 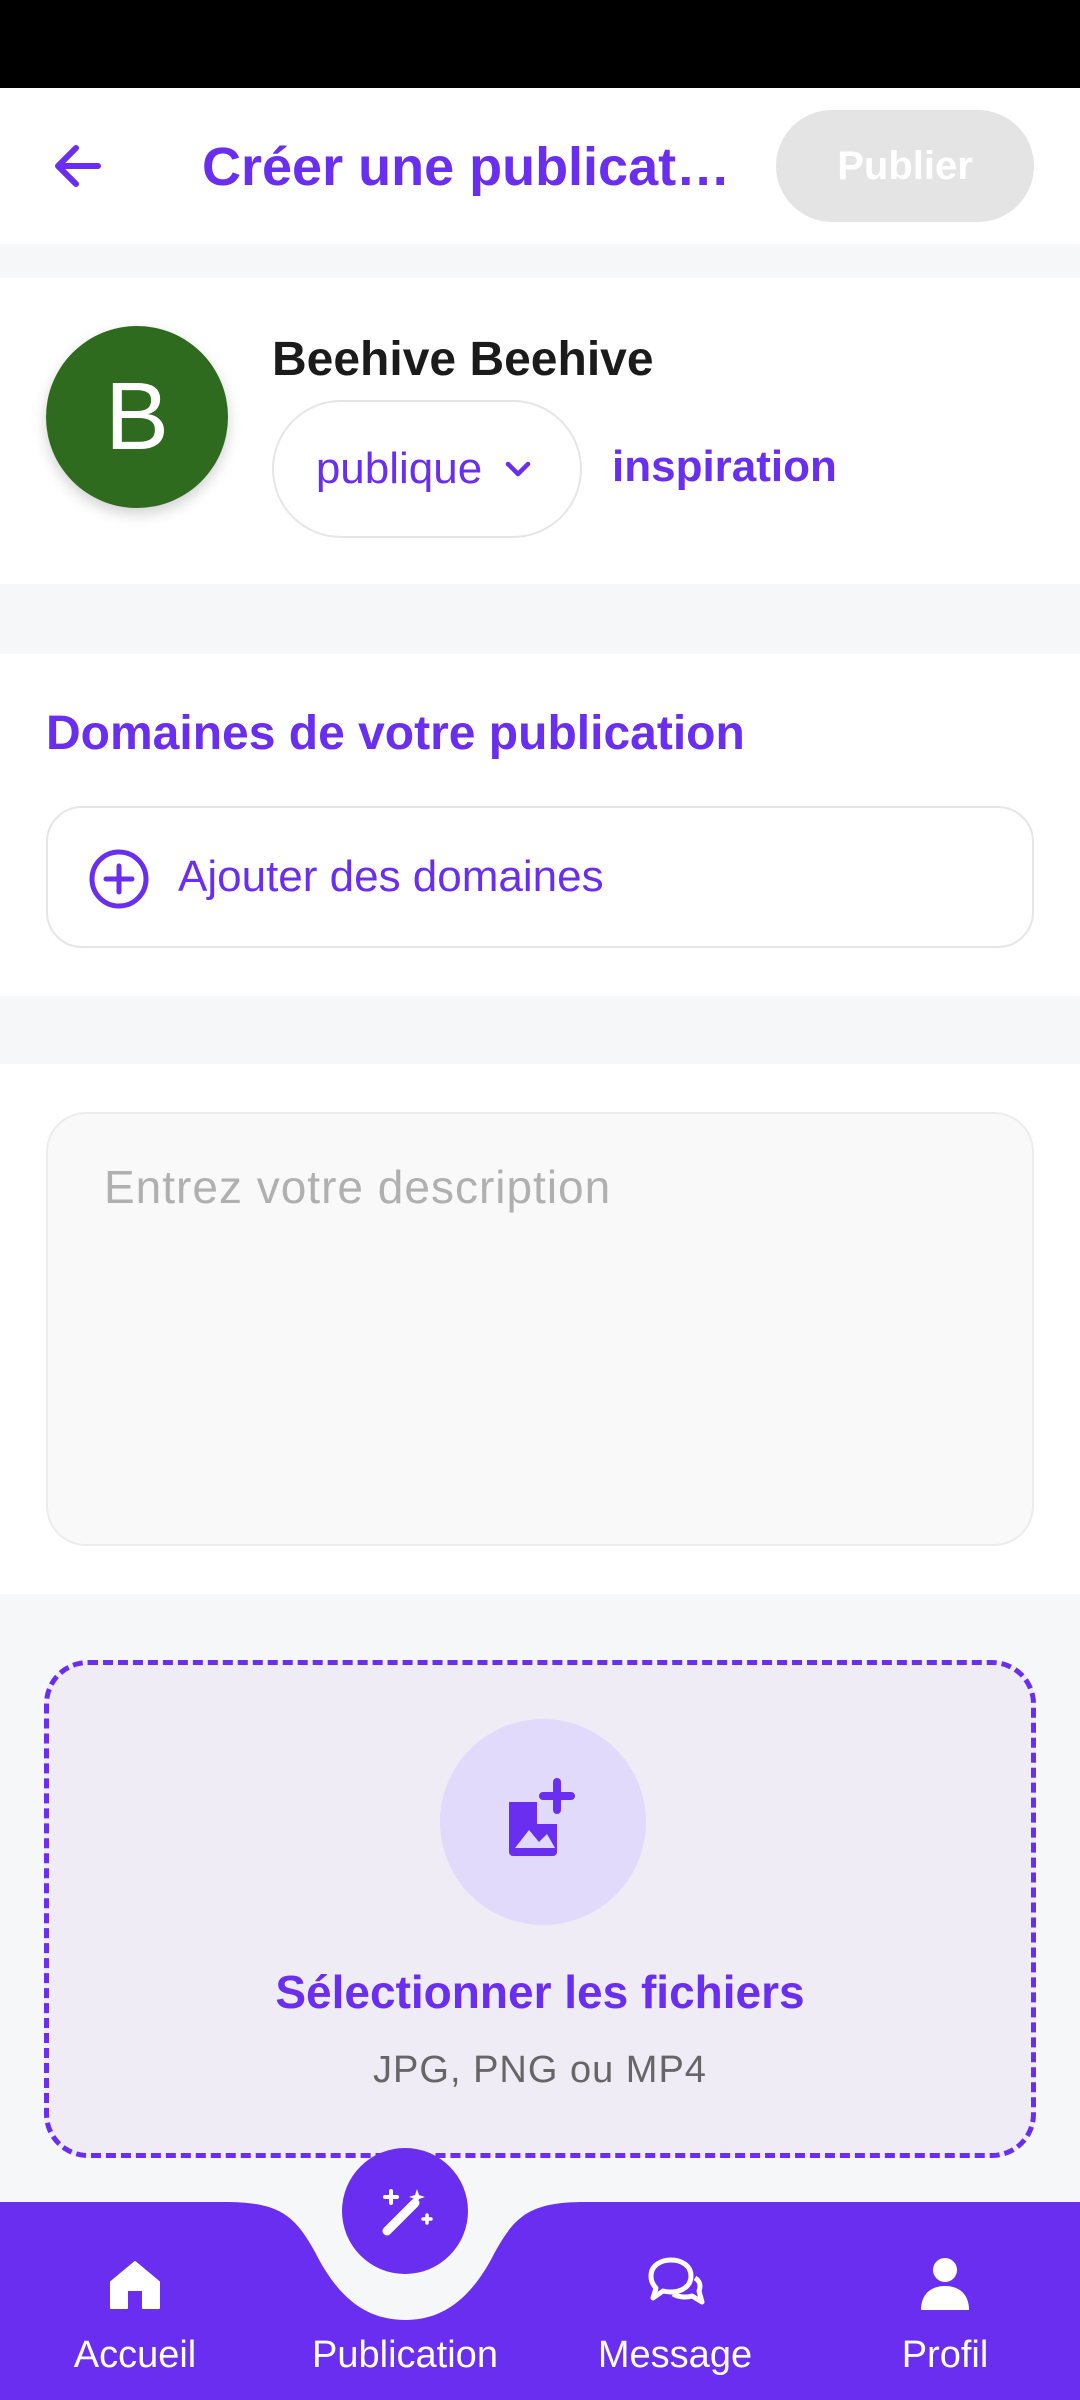 What do you see at coordinates (467, 167) in the screenshot?
I see `page-title: Créer une publication` at bounding box center [467, 167].